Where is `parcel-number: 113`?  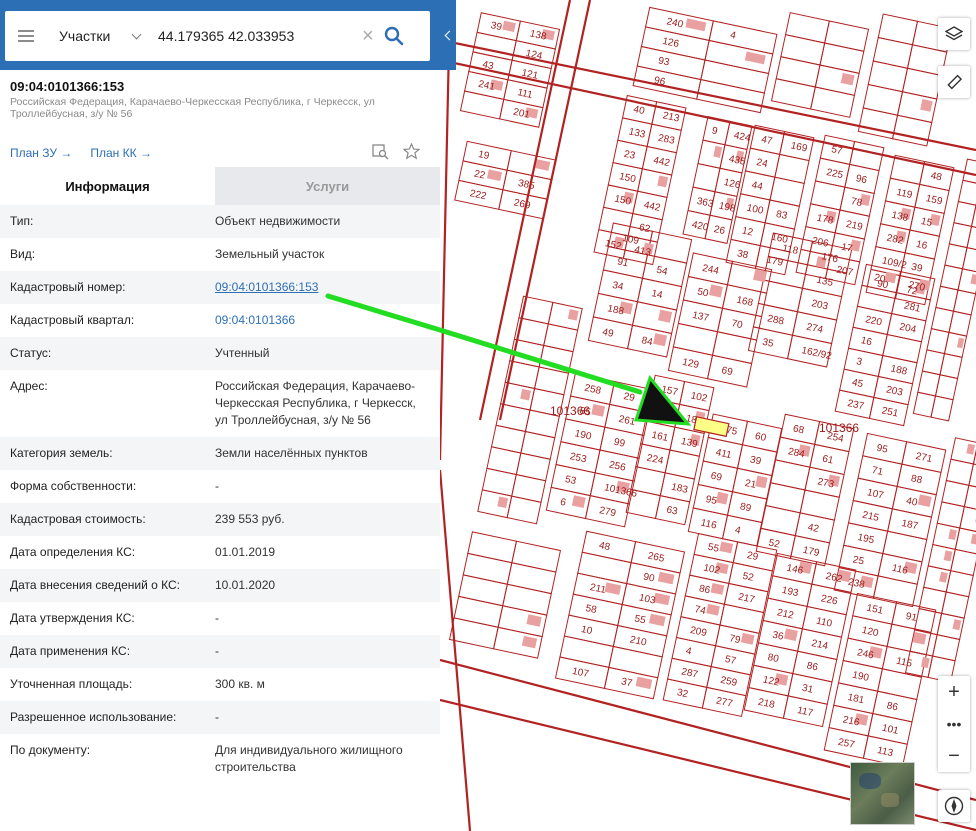 parcel-number: 113 is located at coordinates (885, 752).